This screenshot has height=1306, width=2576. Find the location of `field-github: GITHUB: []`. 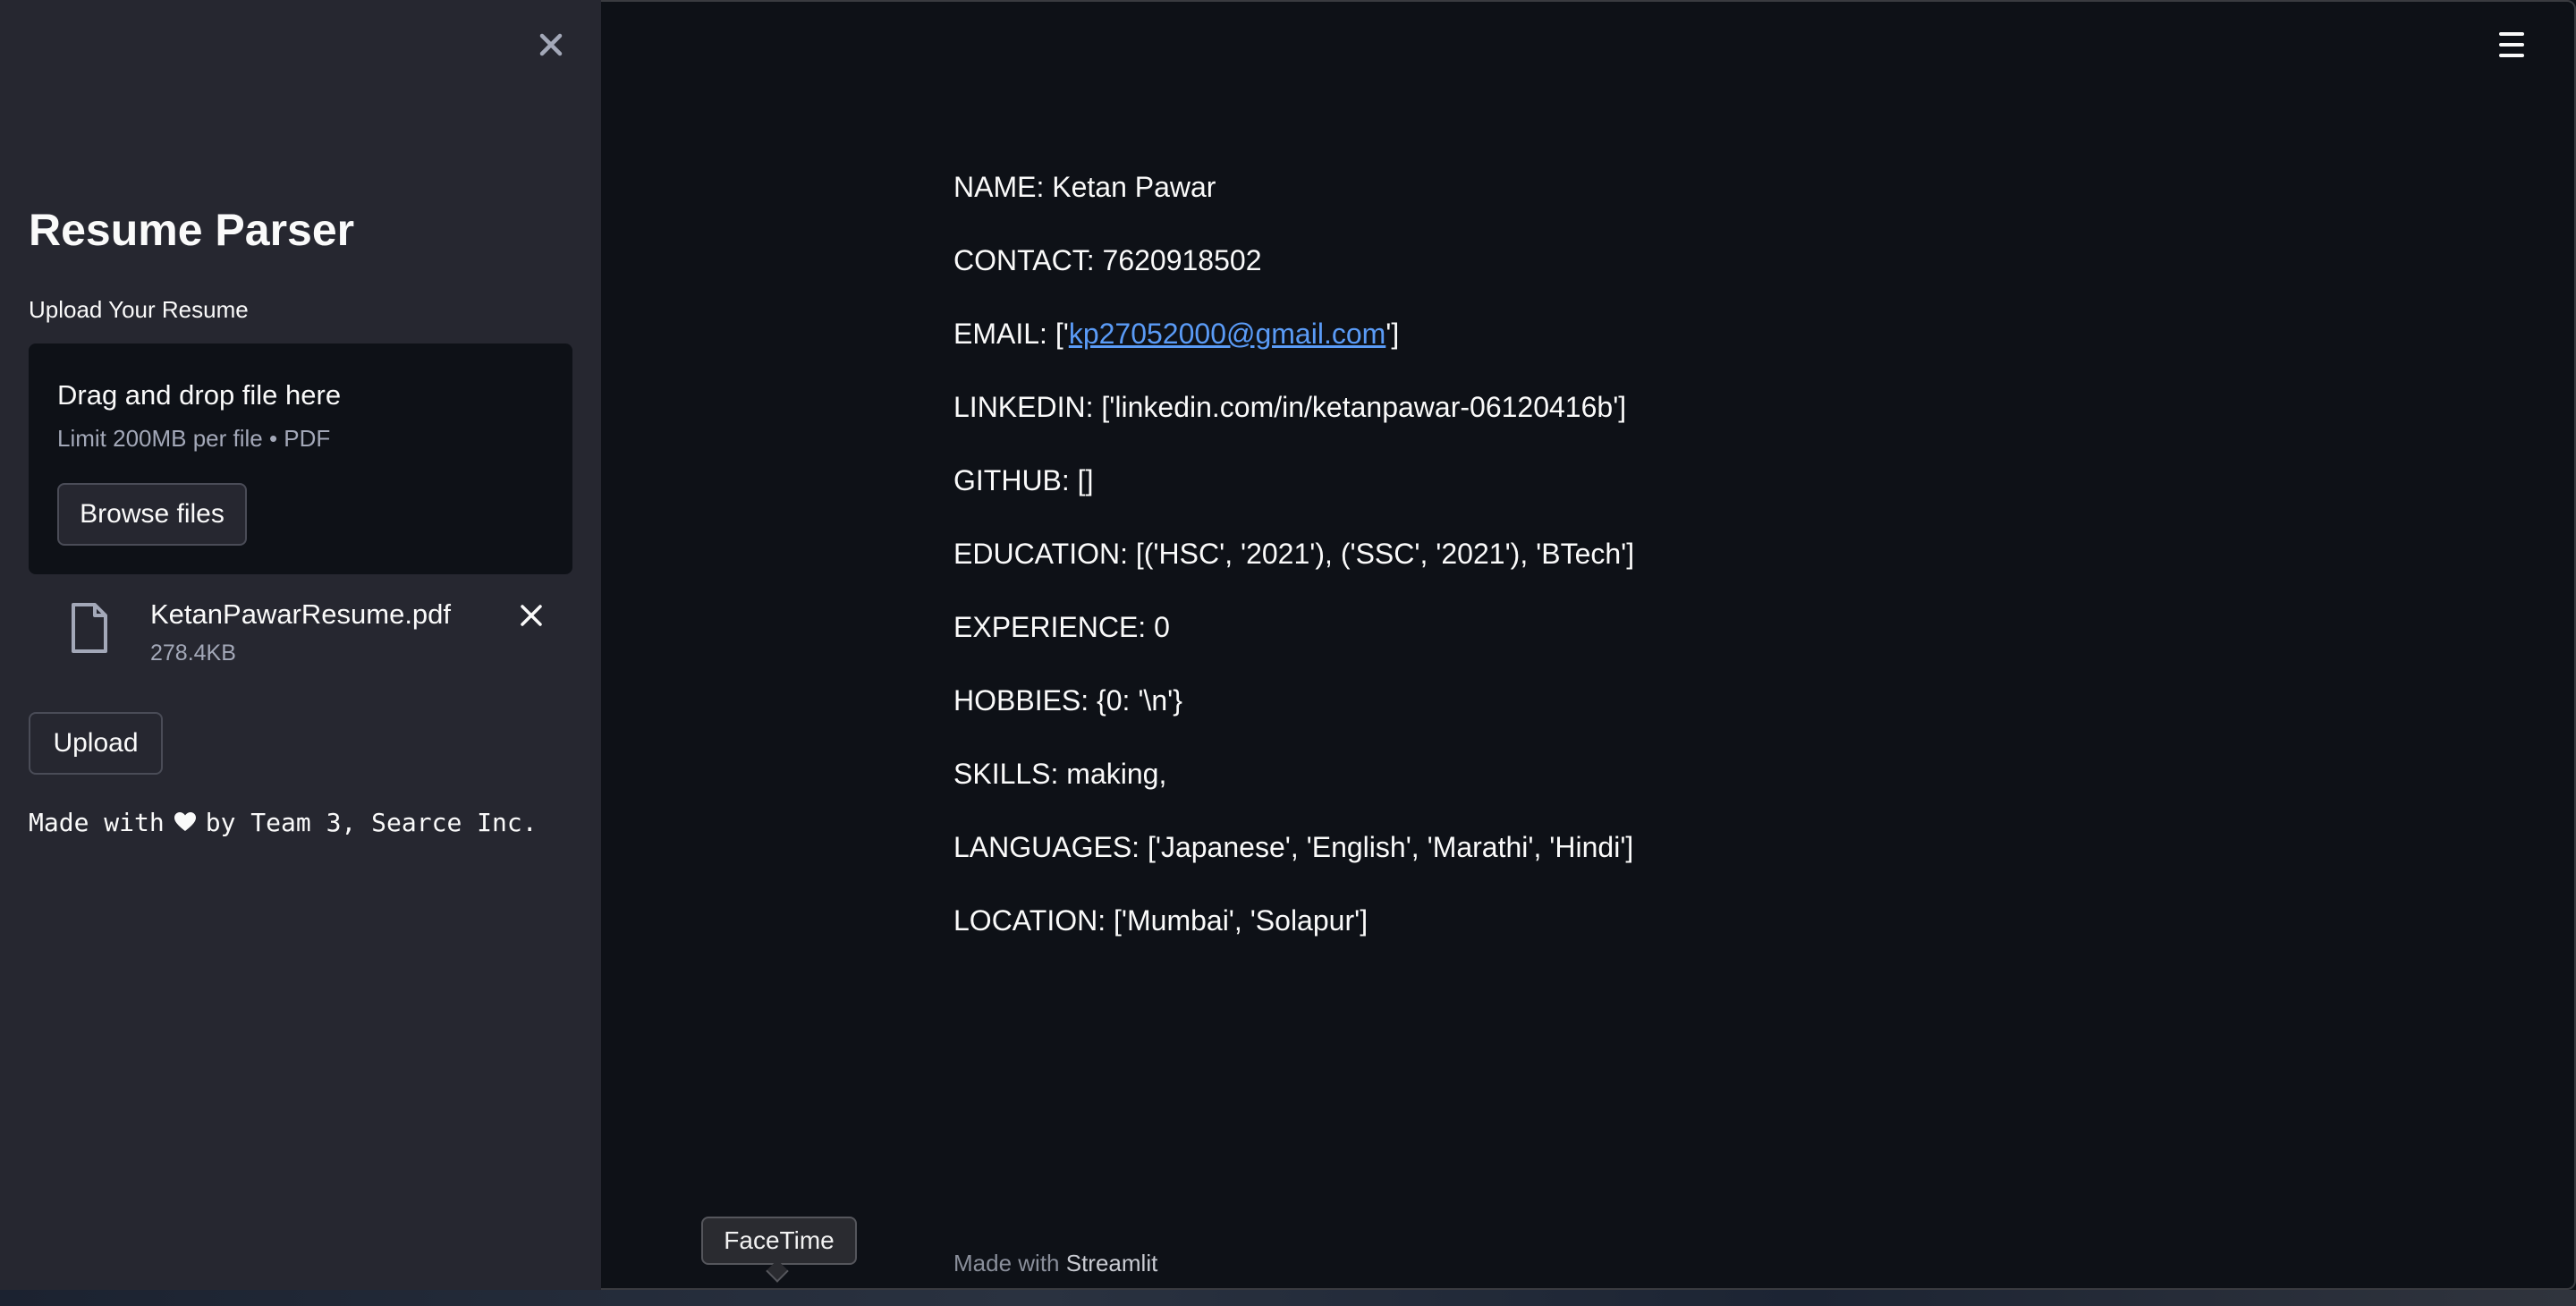

field-github: GITHUB: [] is located at coordinates (1293, 493).